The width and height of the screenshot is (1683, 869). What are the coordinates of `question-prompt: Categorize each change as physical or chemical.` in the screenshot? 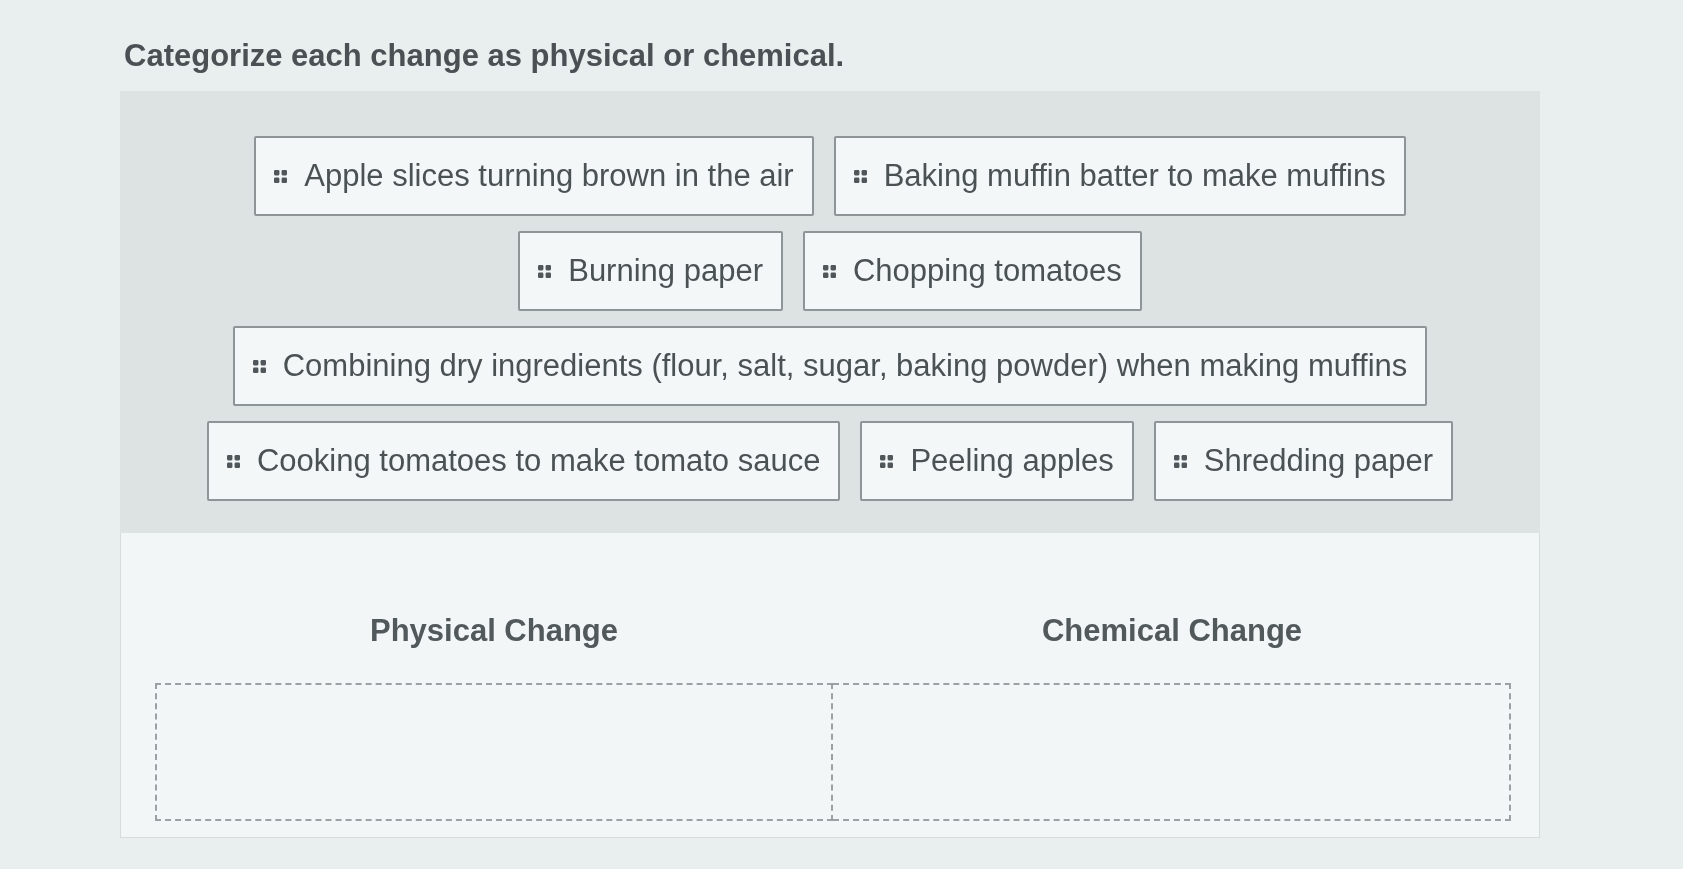 It's located at (485, 56).